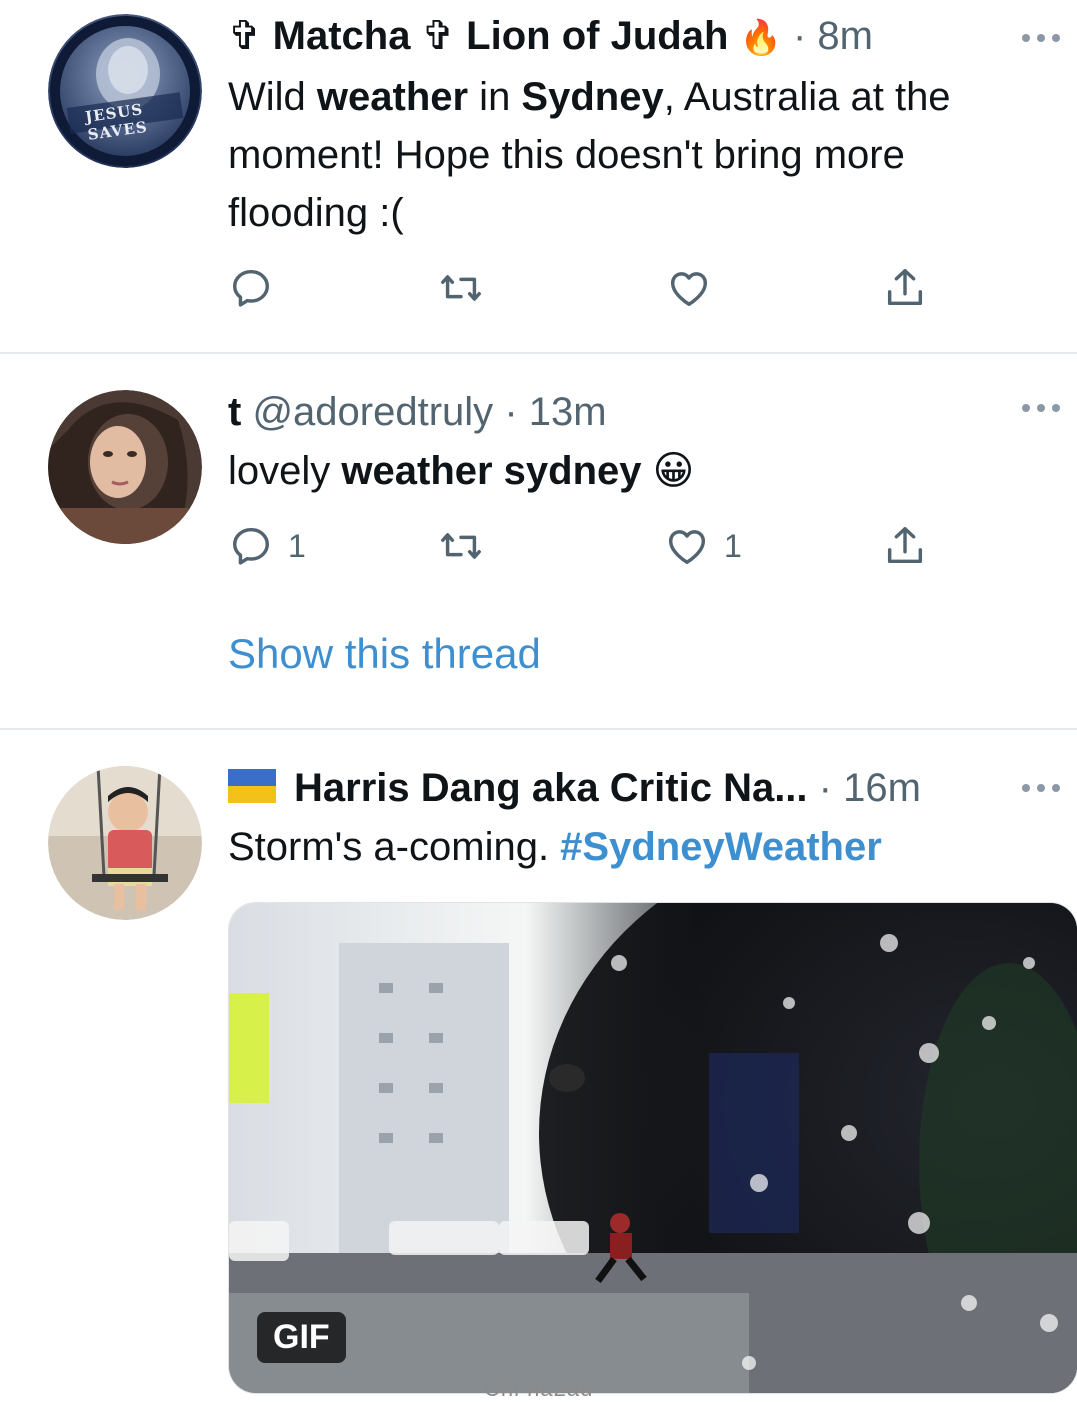  I want to click on tweet-header: t @adoredtruly · 13m, so click(612, 412).